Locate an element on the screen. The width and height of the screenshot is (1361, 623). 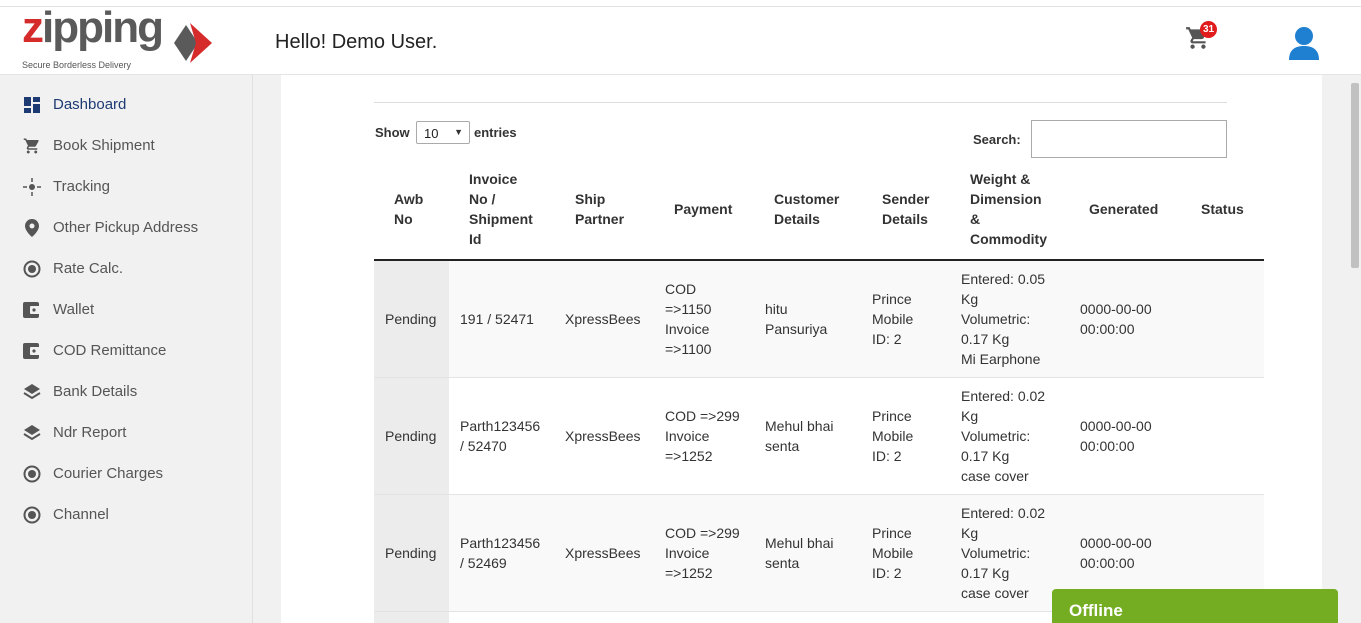
sidebar-item-book-shipment: Book Shipment is located at coordinates (126, 145).